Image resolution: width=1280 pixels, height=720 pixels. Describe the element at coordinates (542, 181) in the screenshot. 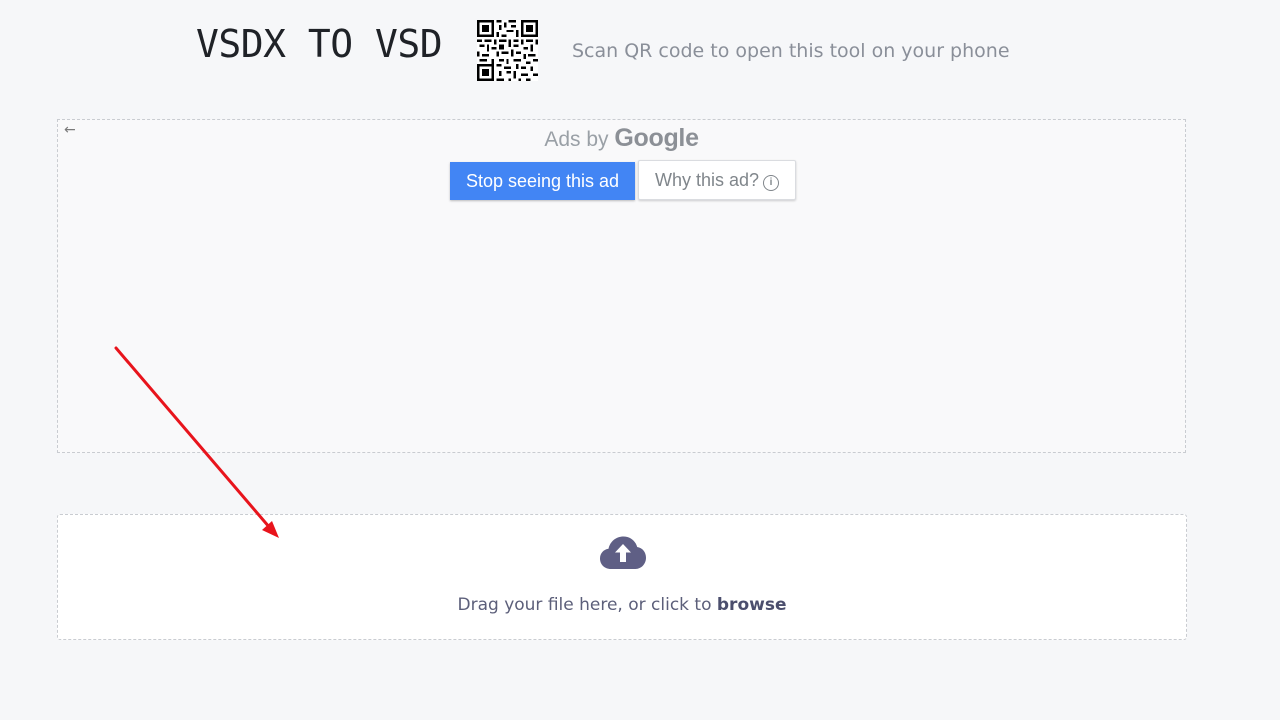

I see `stop-seeing-ad-button: Stop seeing this ad` at that location.